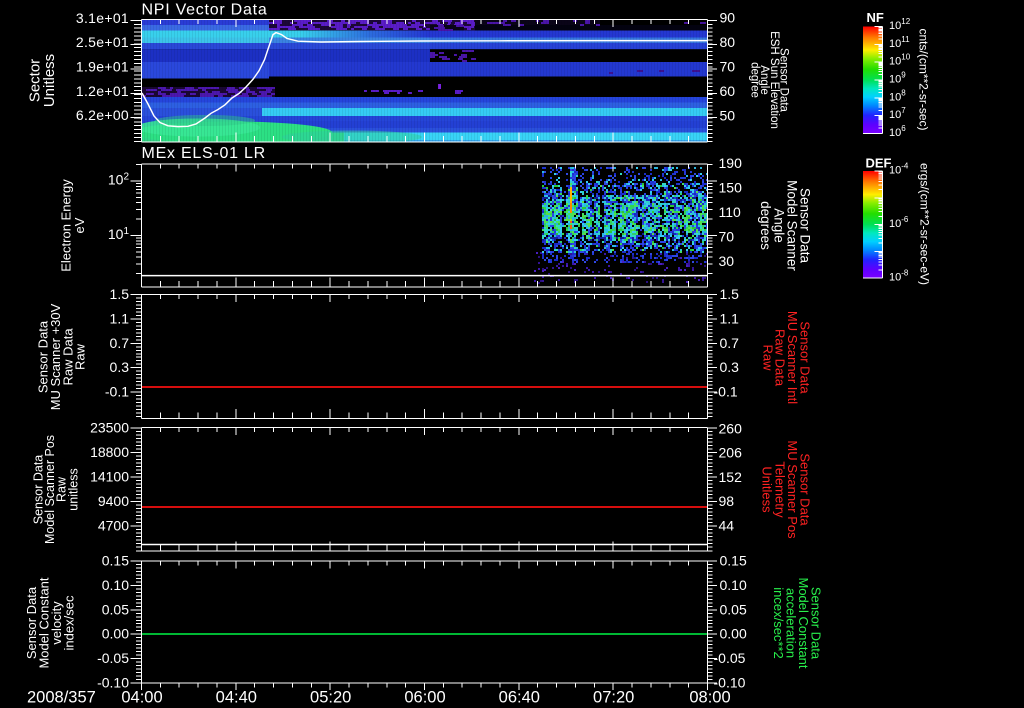 The image size is (1024, 708). I want to click on svg-text: 06:40, so click(519, 698).